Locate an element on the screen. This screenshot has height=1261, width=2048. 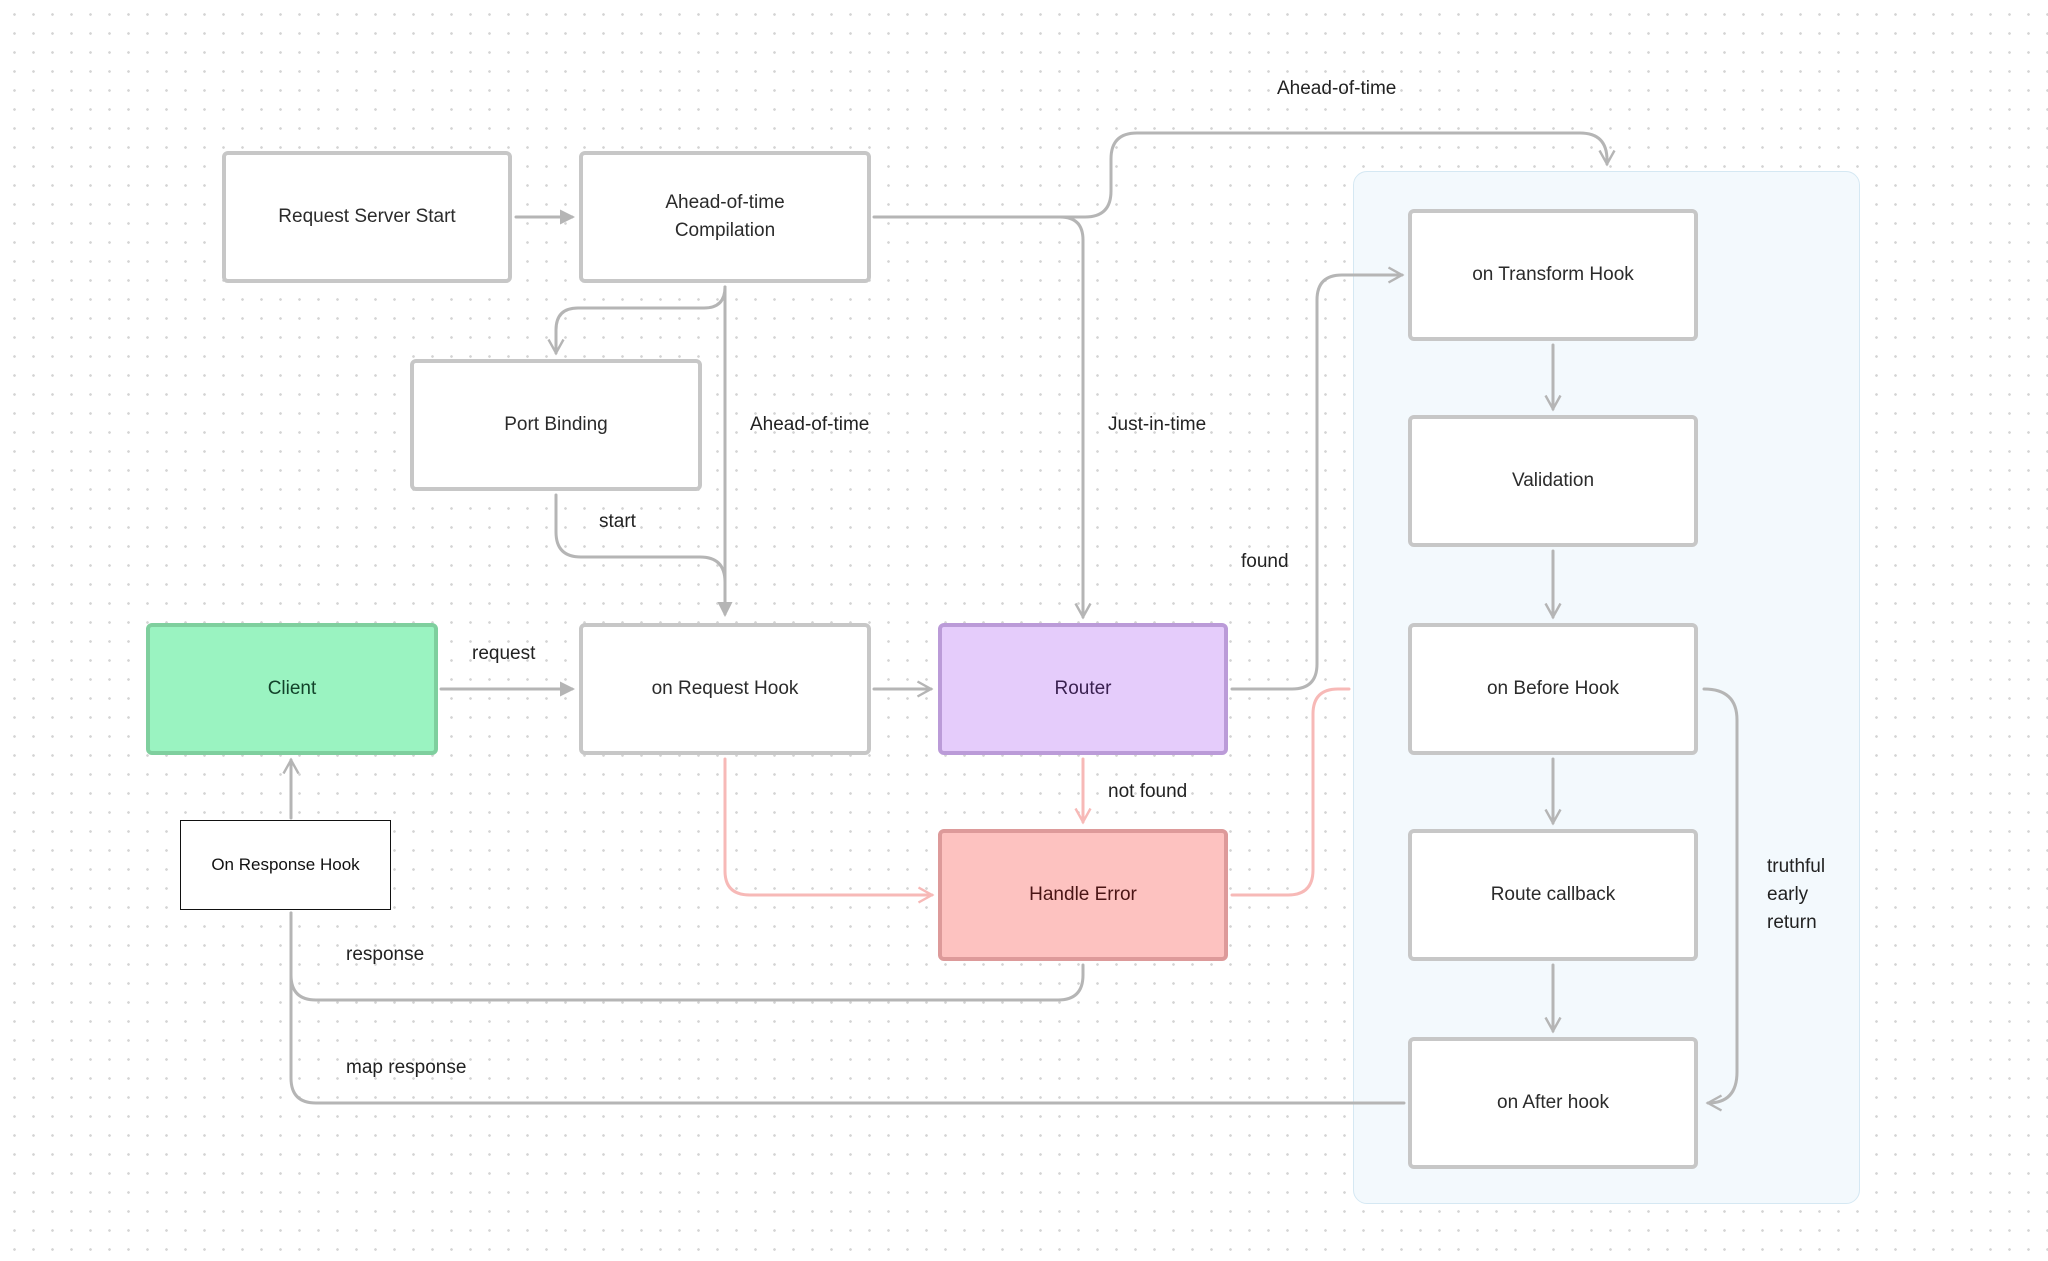
node-label: Request Server Start is located at coordinates (367, 216).